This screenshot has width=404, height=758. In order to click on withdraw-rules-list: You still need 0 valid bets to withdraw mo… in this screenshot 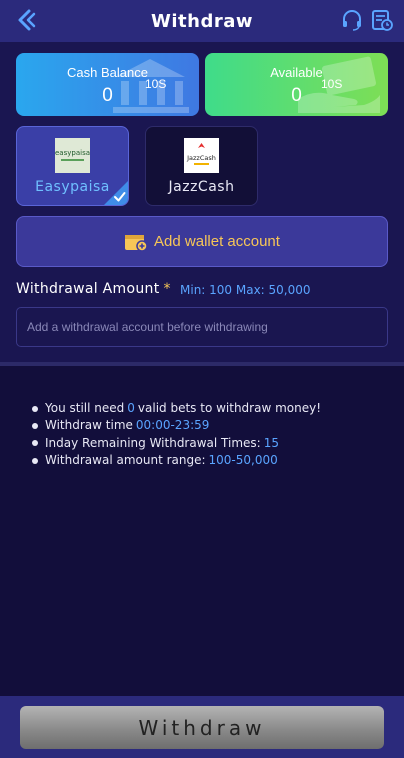, I will do `click(176, 434)`.